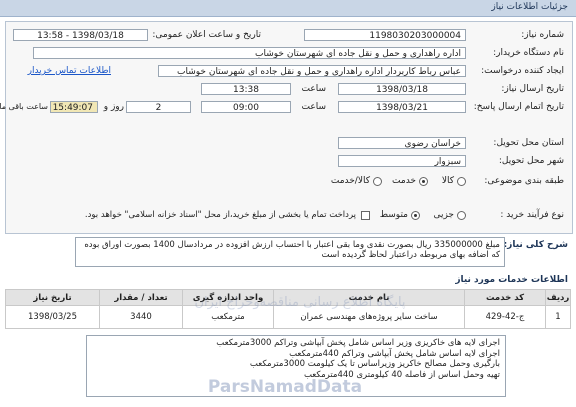  I want to click on col-date: تاریخ نیاز, so click(52, 297).